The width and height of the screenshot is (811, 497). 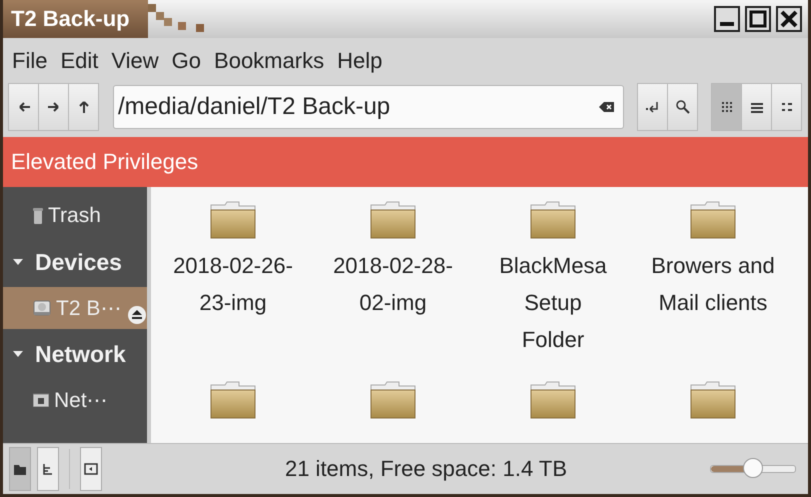 What do you see at coordinates (75, 216) in the screenshot?
I see `sidebar-item: Trash` at bounding box center [75, 216].